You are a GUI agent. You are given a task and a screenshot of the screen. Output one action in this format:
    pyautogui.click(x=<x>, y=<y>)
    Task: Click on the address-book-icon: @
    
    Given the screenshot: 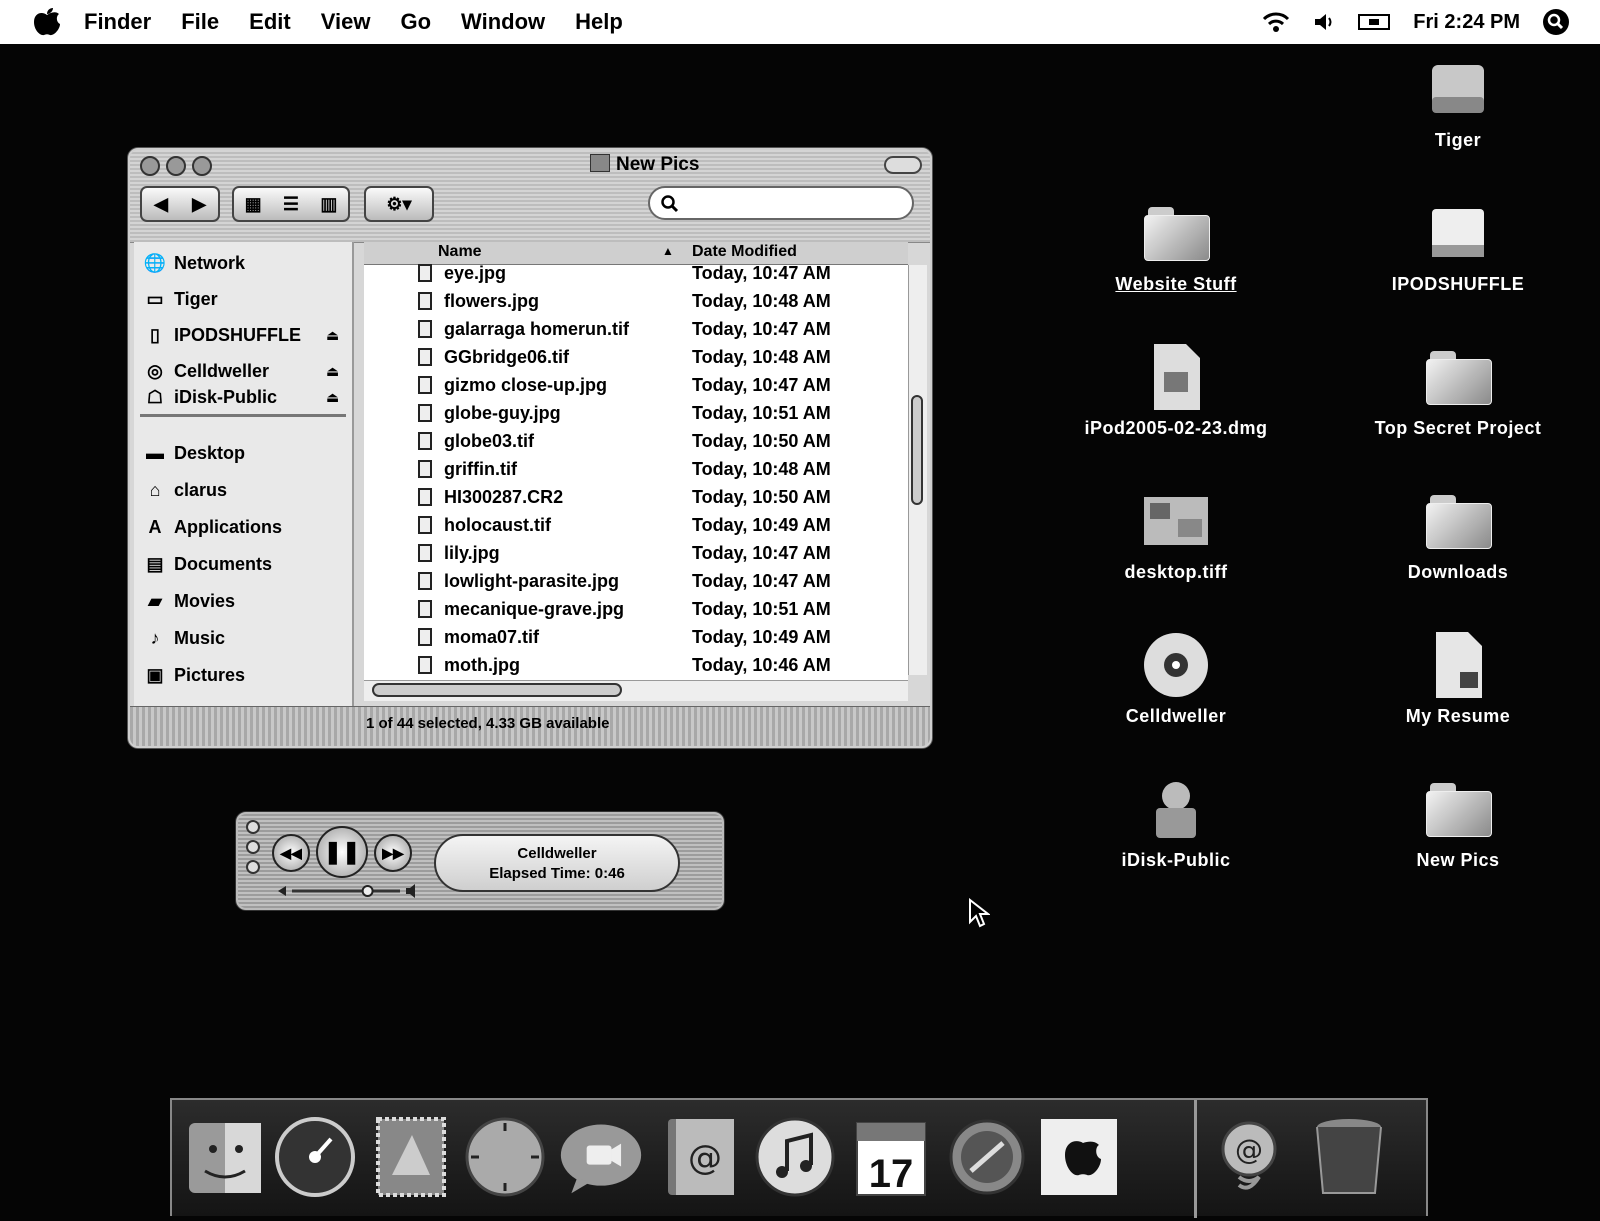 What is the action you would take?
    pyautogui.click(x=701, y=1157)
    